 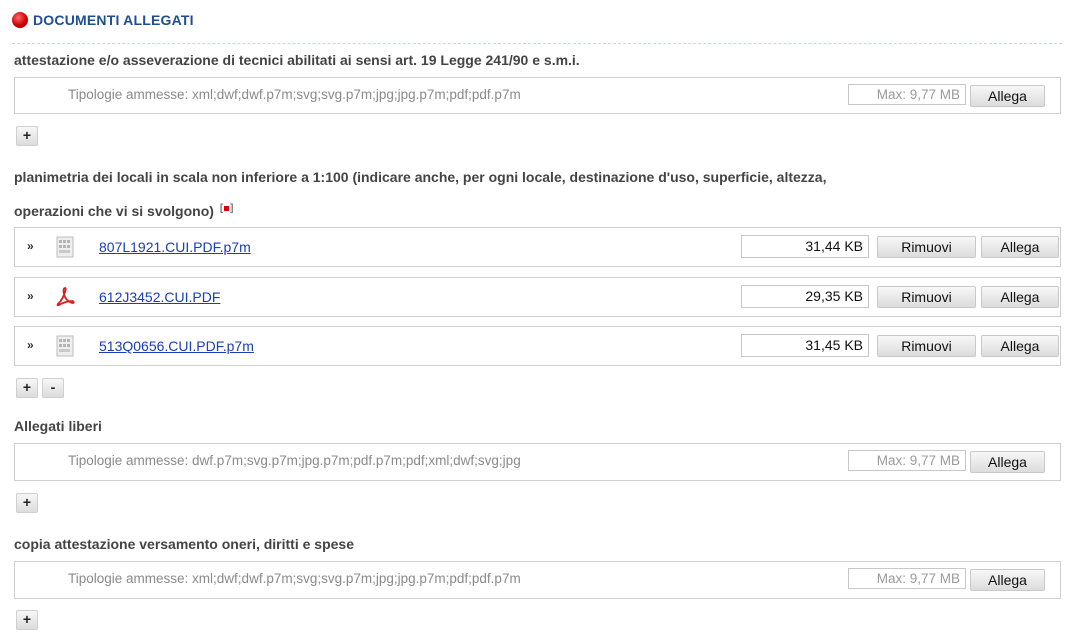 What do you see at coordinates (226, 208) in the screenshot?
I see `required-marker-icon: []` at bounding box center [226, 208].